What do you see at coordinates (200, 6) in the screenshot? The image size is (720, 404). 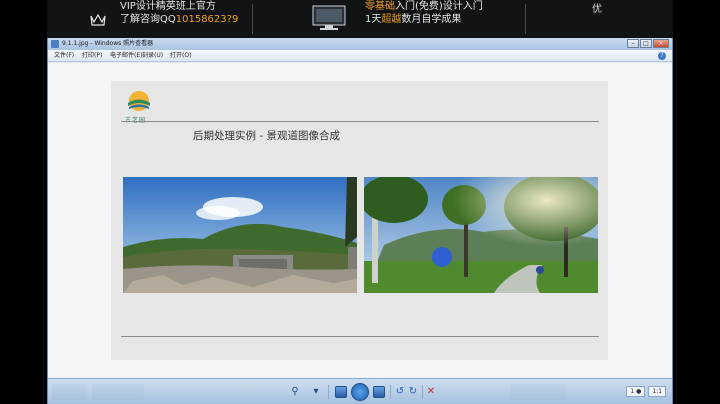 I see `promo-vip-suffix: 上官方` at bounding box center [200, 6].